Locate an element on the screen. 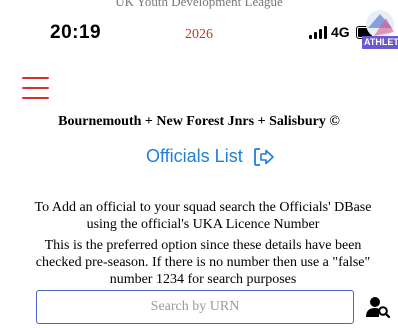 This screenshot has height=328, width=398. sign-in-icon is located at coordinates (263, 156).